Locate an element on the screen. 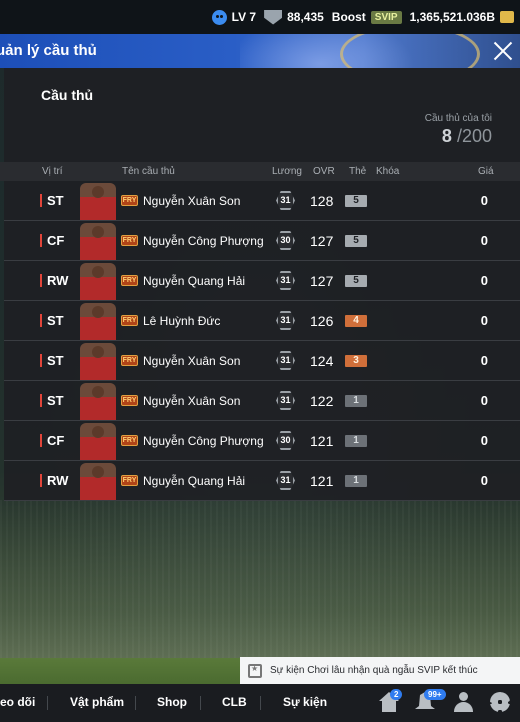 The image size is (520, 722). gear-icon is located at coordinates (500, 702).